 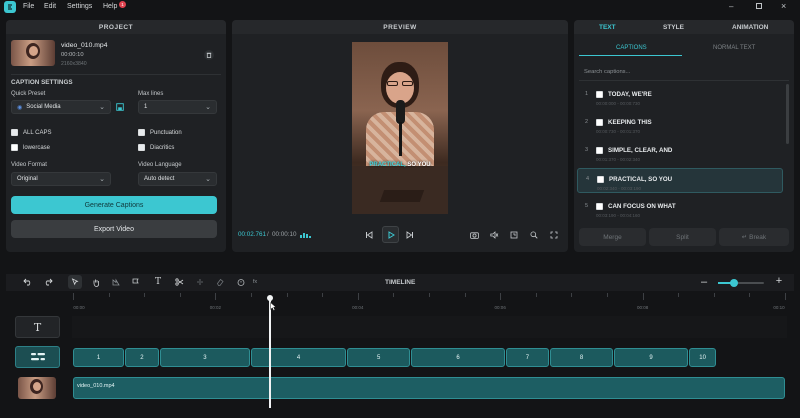 What do you see at coordinates (631, 48) in the screenshot?
I see `subtab-captions: CAPTIONS` at bounding box center [631, 48].